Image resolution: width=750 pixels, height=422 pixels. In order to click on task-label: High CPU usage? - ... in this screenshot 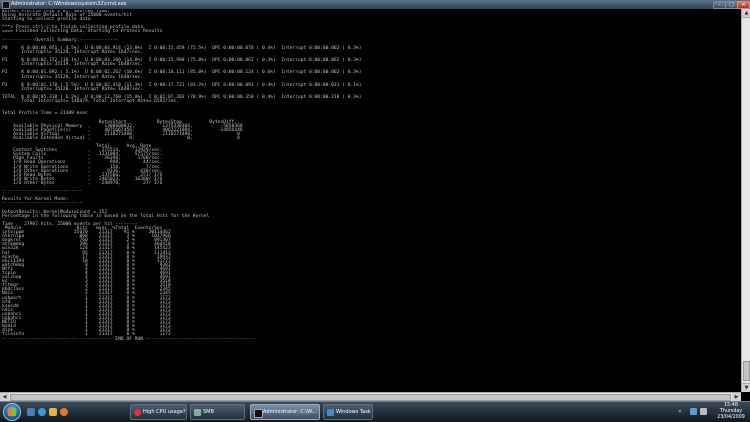, I will do `click(164, 412)`.